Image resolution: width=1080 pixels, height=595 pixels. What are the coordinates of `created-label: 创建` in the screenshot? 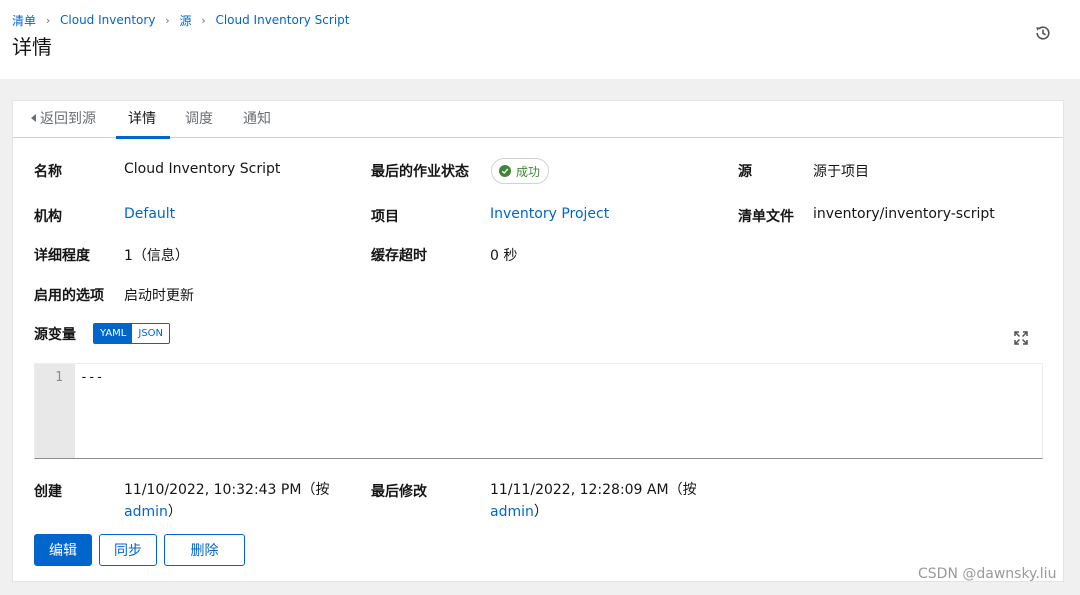 It's located at (48, 492).